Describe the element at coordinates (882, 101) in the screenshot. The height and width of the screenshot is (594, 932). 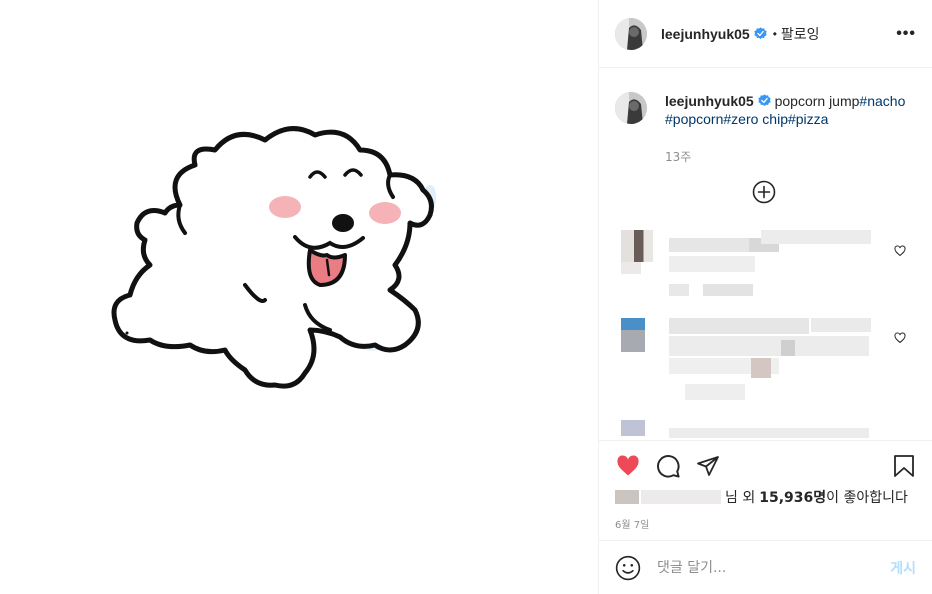
I see `hashtag: #nacho` at that location.